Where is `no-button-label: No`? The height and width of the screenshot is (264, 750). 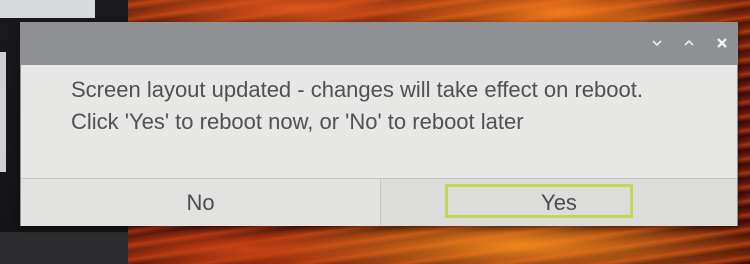 no-button-label: No is located at coordinates (200, 202).